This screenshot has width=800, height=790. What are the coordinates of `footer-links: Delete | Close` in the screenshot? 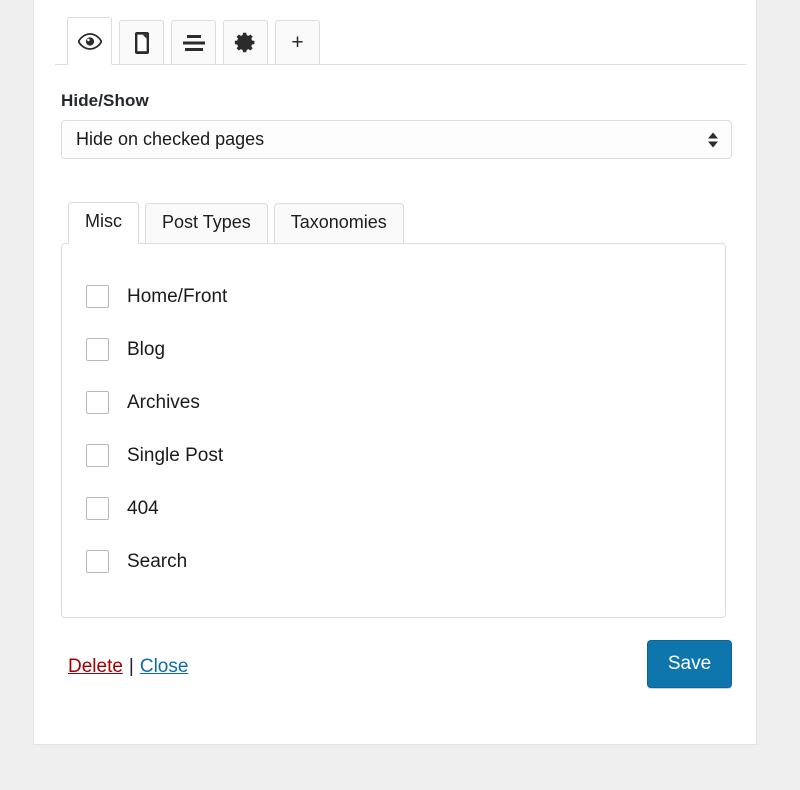 It's located at (128, 667).